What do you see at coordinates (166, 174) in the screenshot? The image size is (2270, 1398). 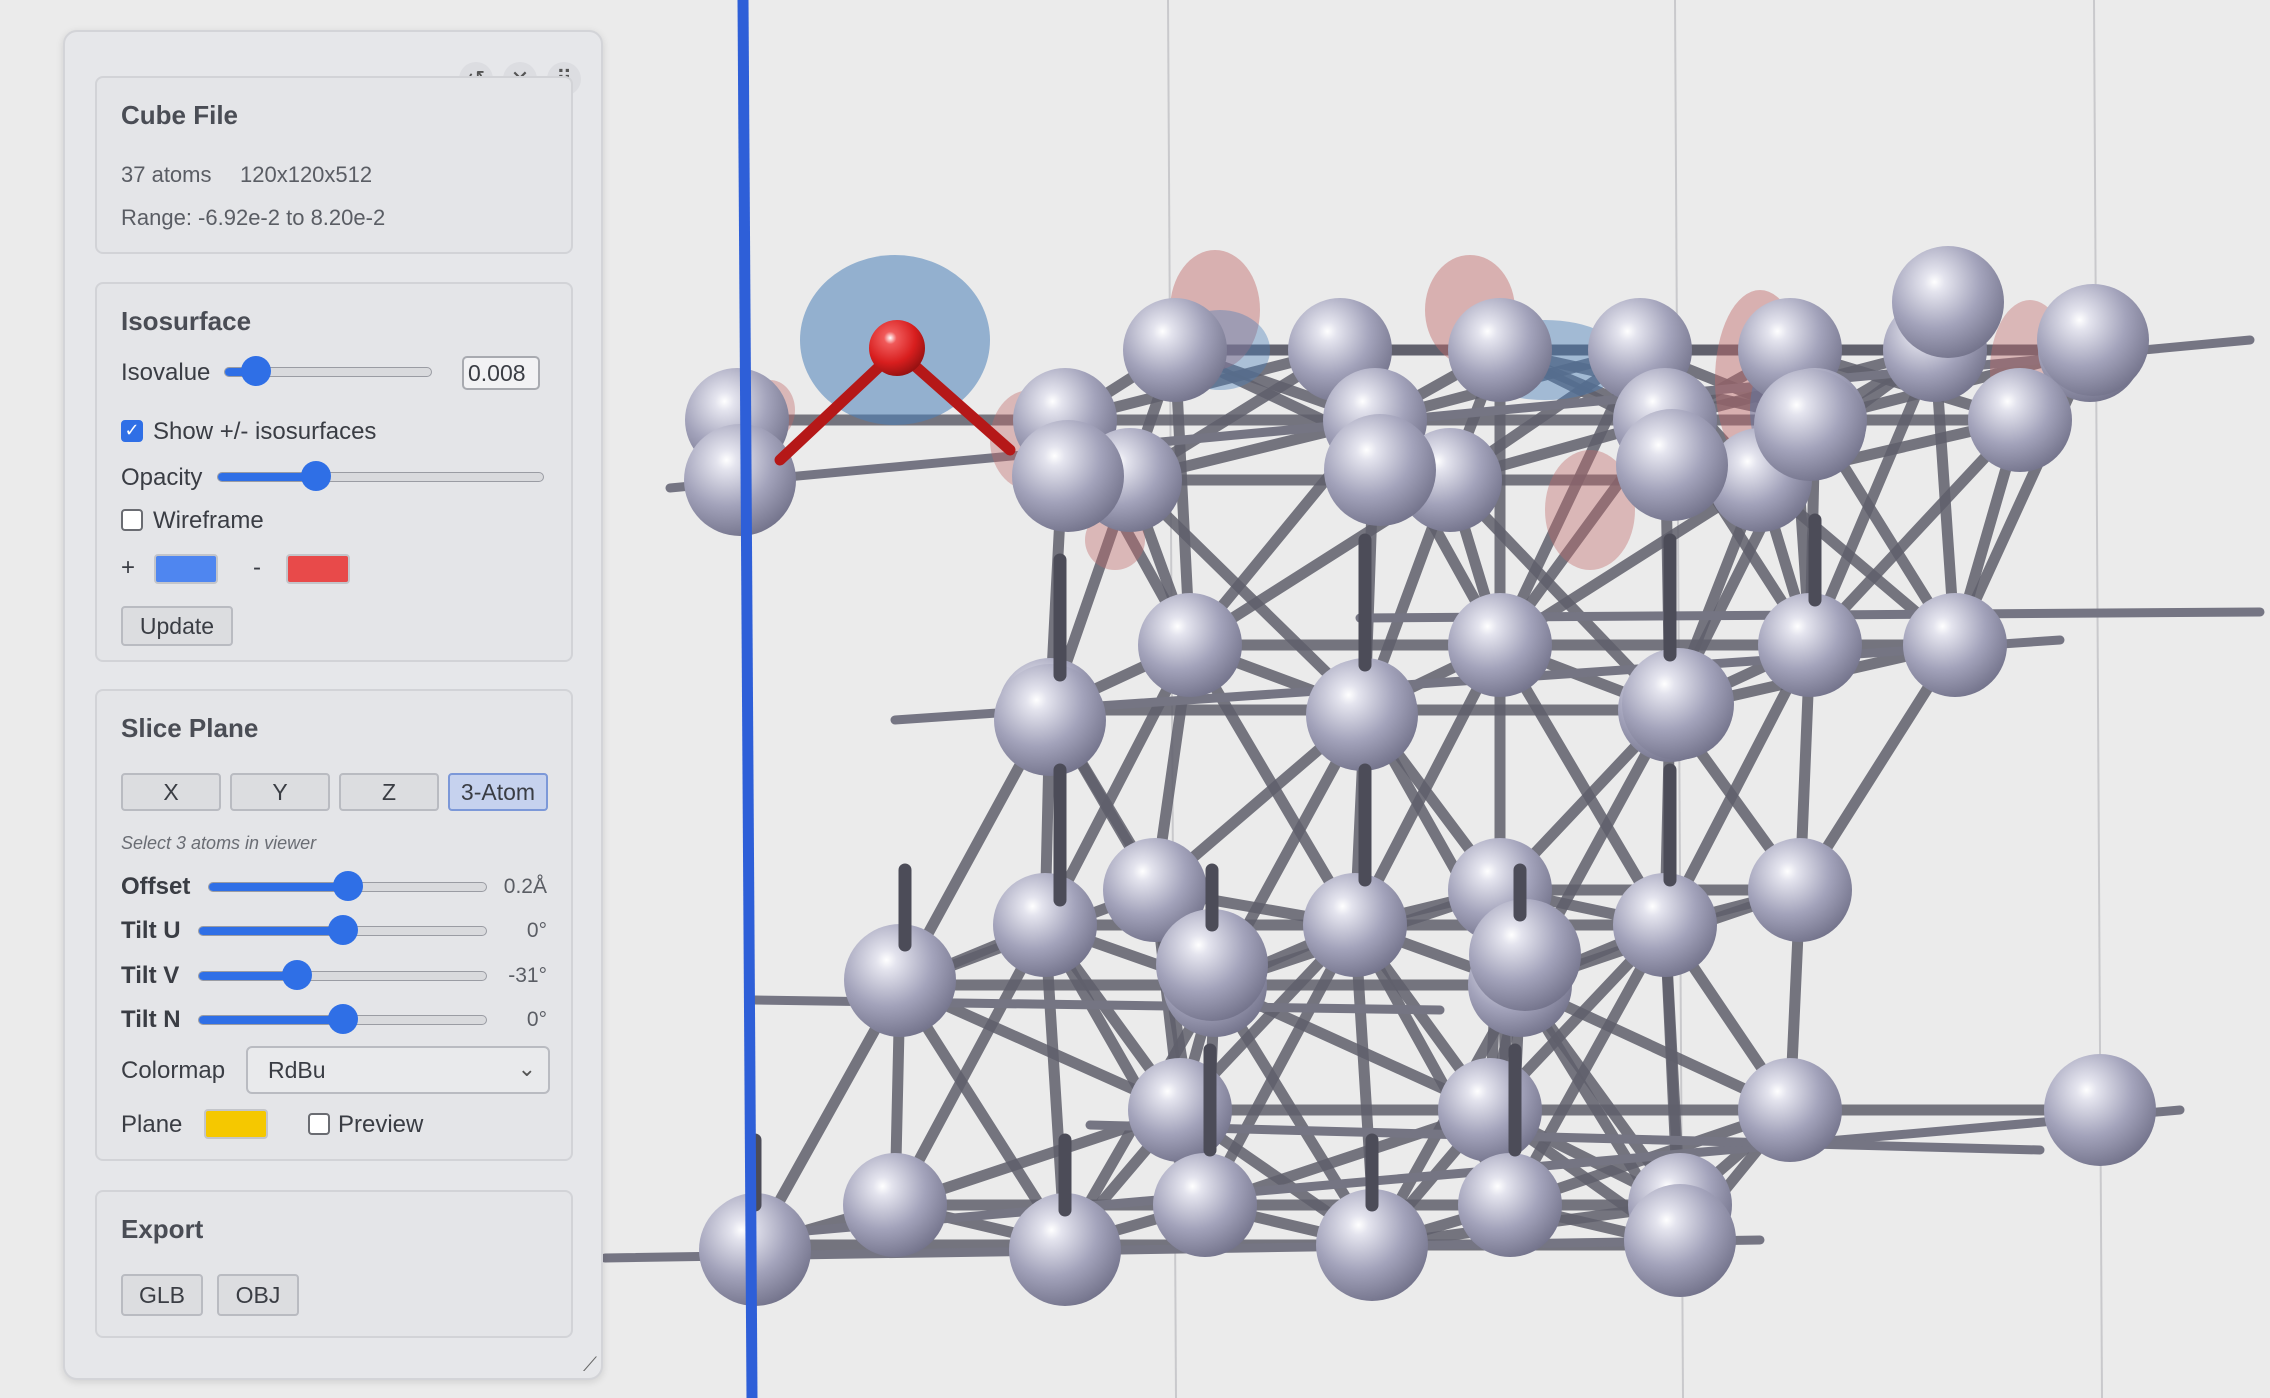 I see `atom-count: 37 atoms` at bounding box center [166, 174].